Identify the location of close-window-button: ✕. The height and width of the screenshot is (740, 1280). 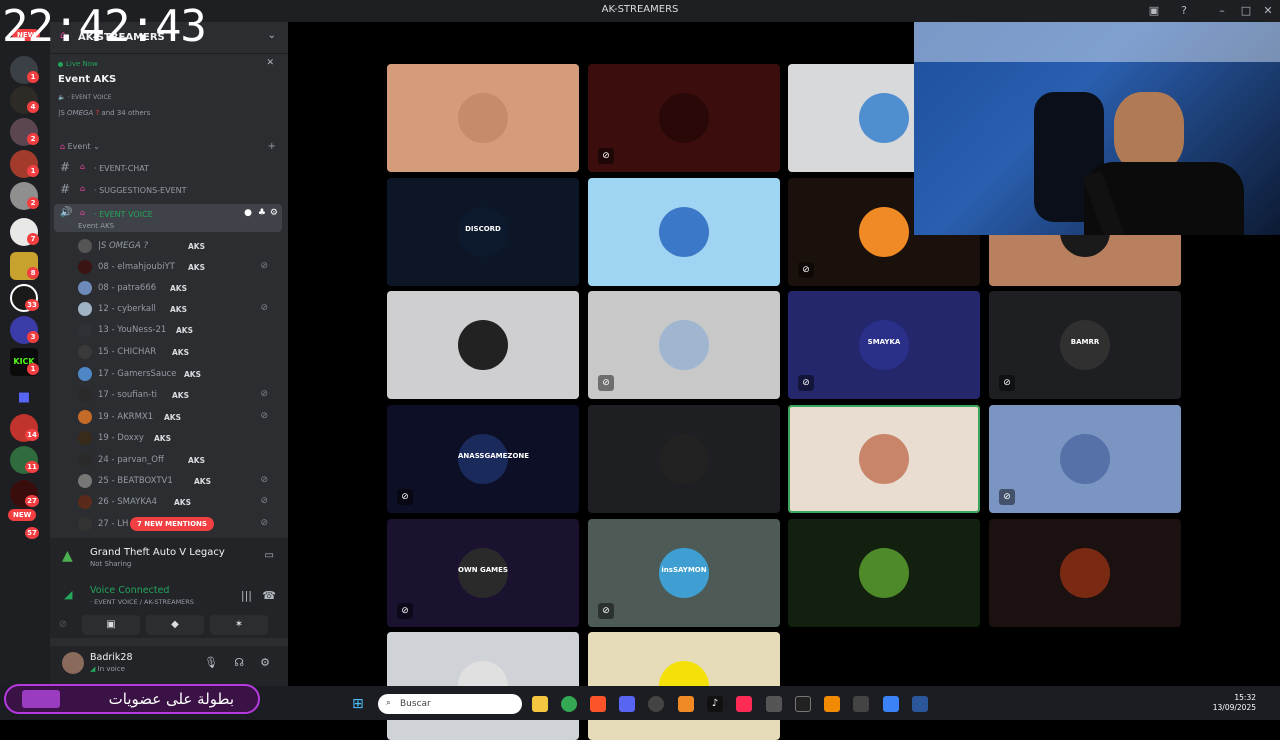
(1268, 11).